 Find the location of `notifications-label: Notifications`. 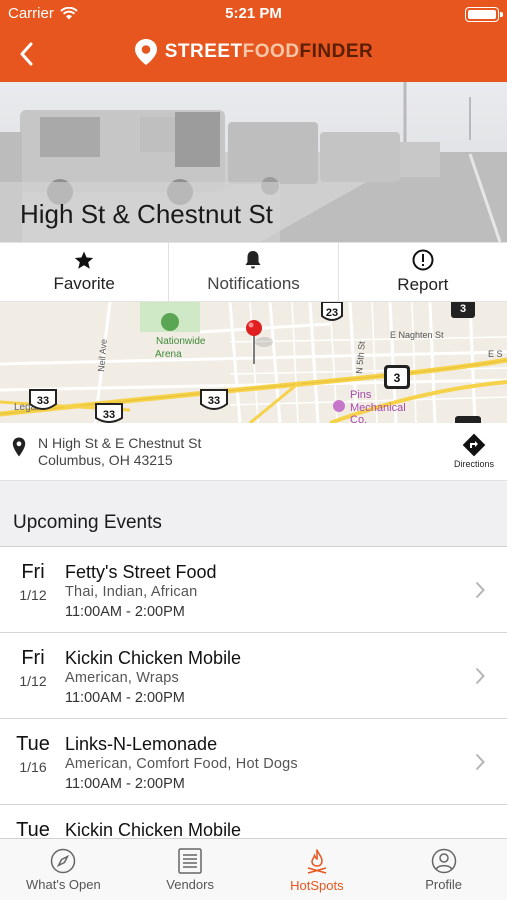

notifications-label: Notifications is located at coordinates (253, 283).